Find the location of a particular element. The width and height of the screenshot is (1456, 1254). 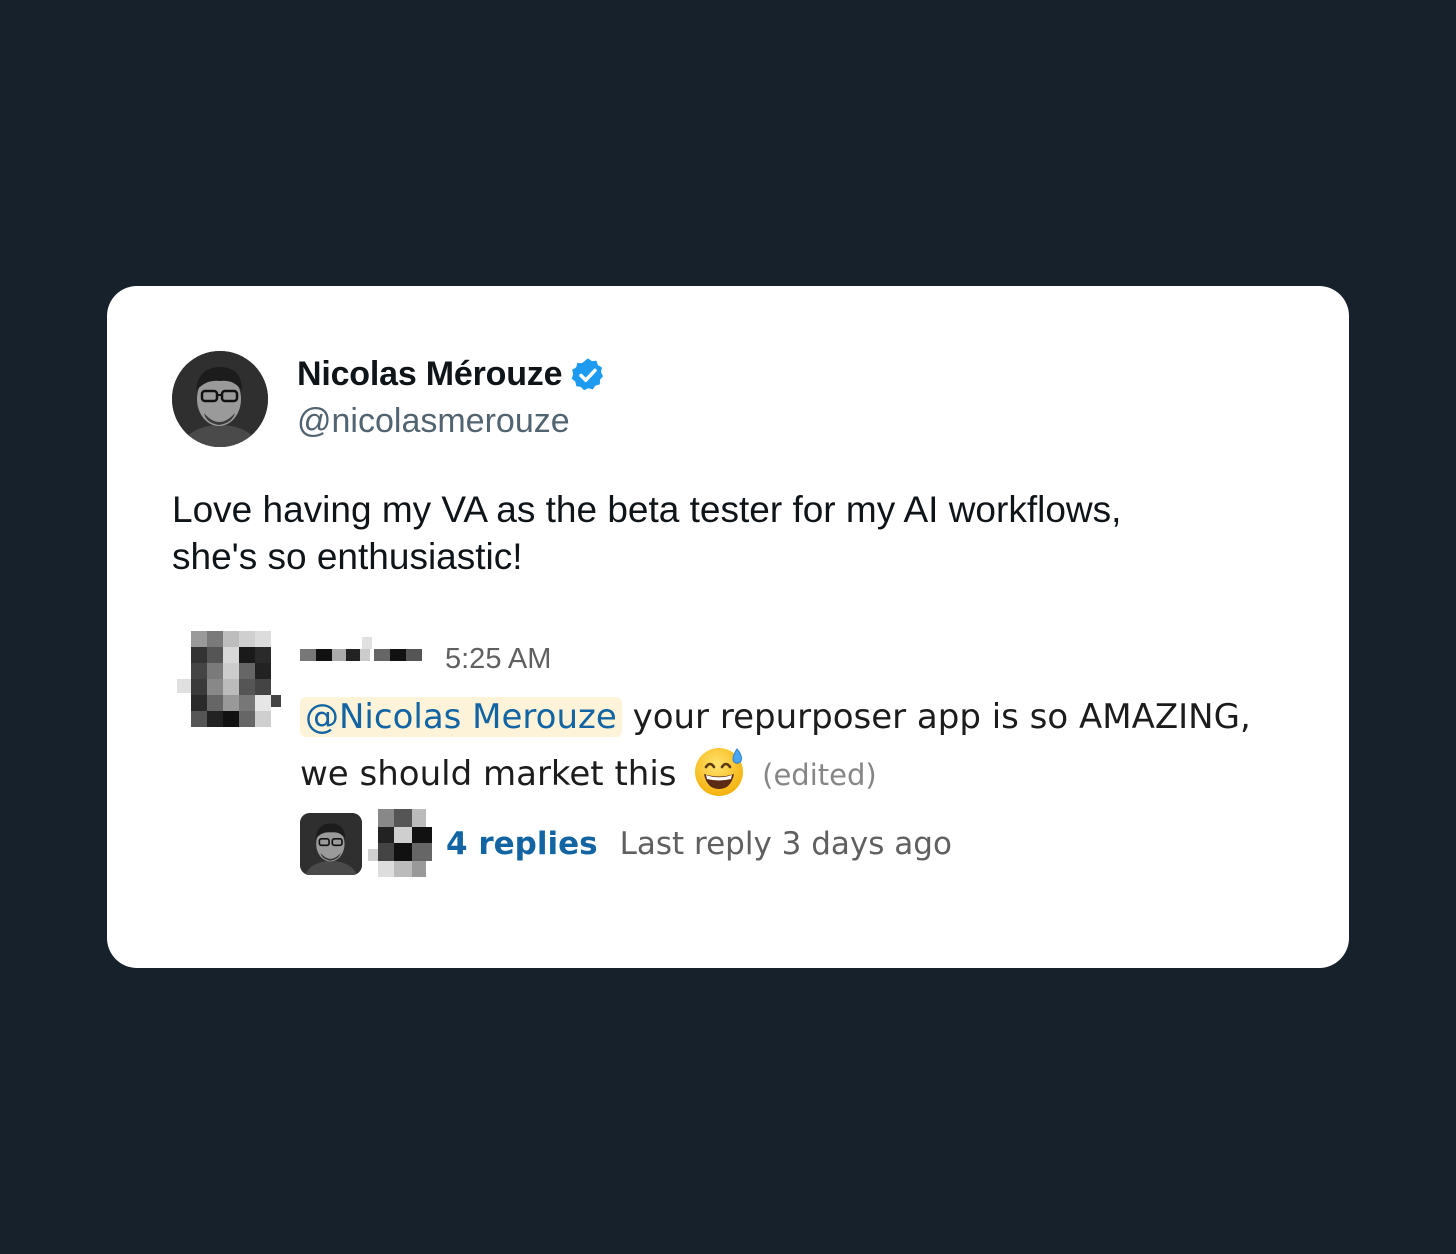

grinning-face-with-sweat-icon is located at coordinates (719, 772).